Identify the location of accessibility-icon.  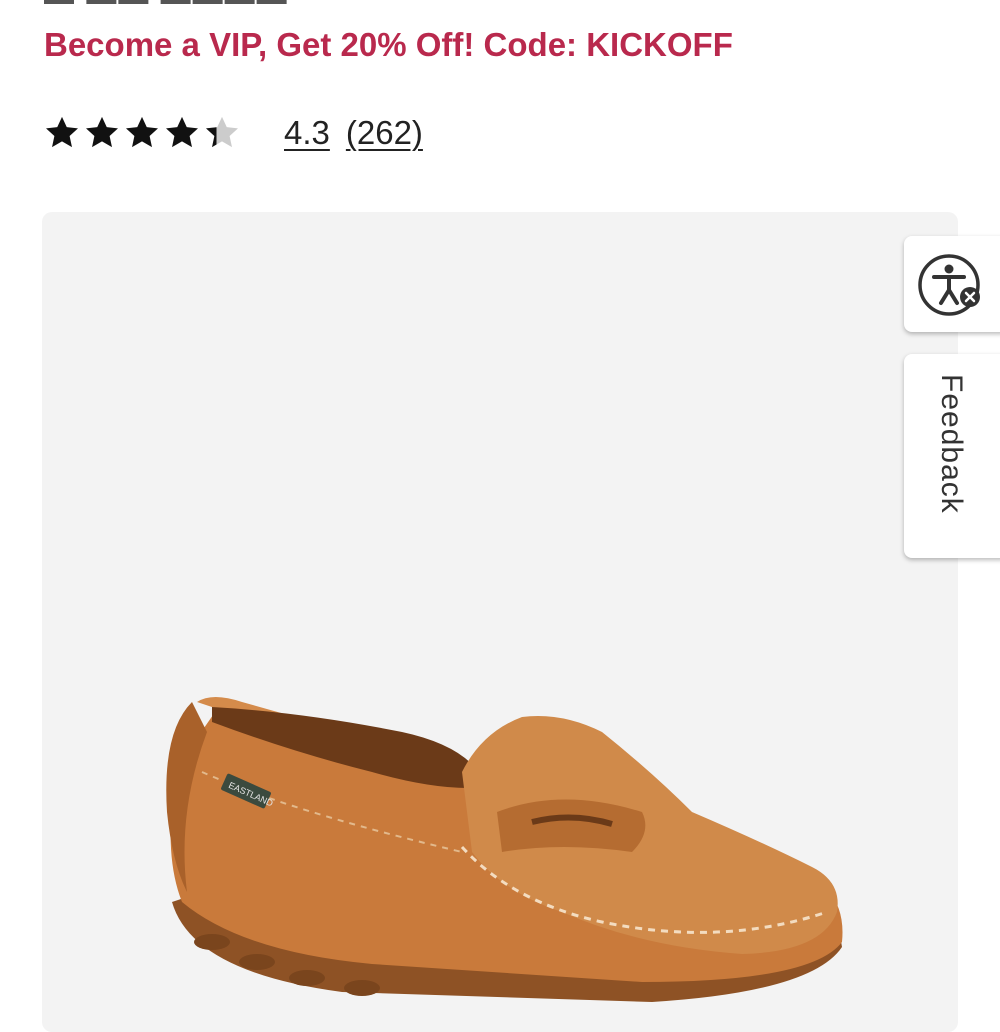
(949, 285).